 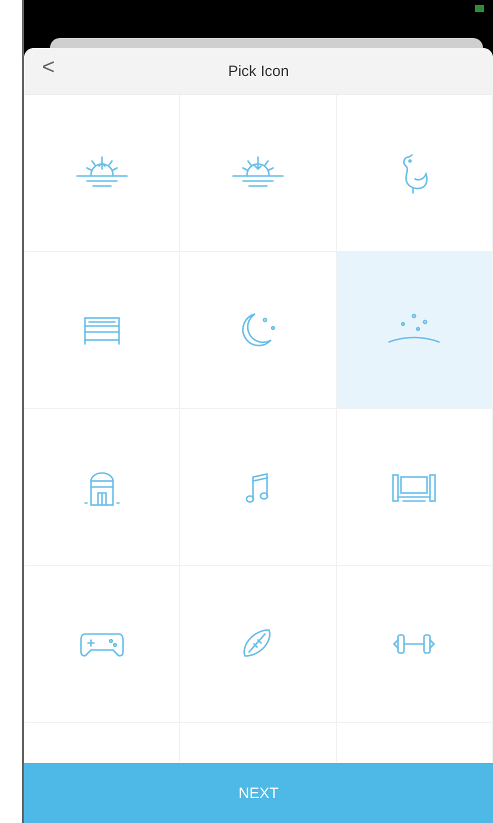 What do you see at coordinates (480, 8) in the screenshot?
I see `battery-icon` at bounding box center [480, 8].